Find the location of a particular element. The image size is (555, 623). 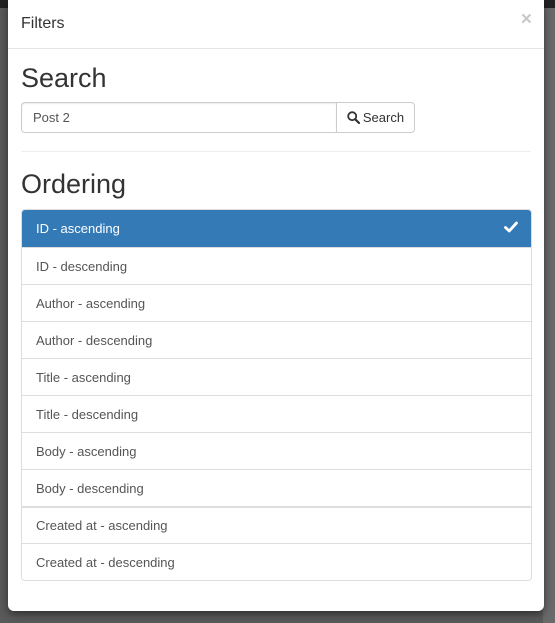

list-item-label: Body - descending is located at coordinates (90, 488).